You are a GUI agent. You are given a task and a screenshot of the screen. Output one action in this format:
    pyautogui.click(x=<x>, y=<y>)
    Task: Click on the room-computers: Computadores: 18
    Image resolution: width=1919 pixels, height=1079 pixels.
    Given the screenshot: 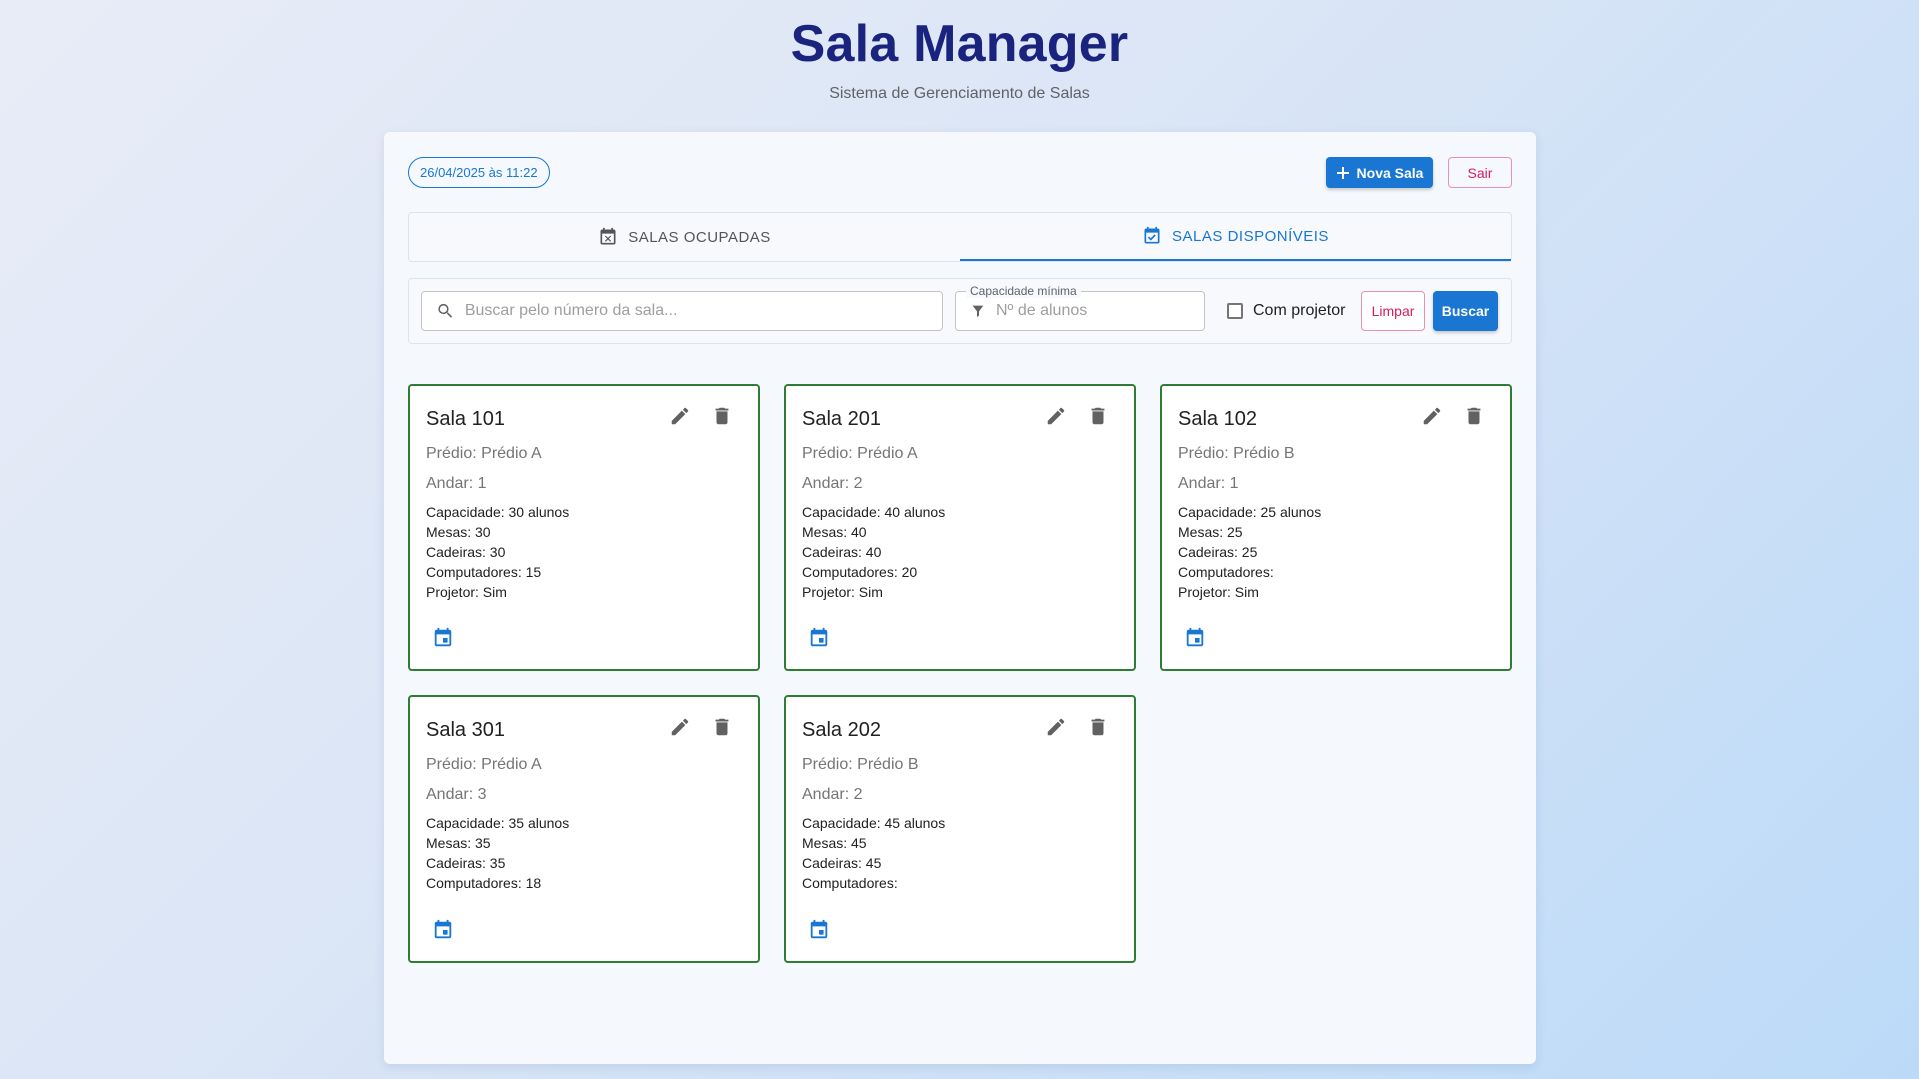 What is the action you would take?
    pyautogui.click(x=484, y=883)
    